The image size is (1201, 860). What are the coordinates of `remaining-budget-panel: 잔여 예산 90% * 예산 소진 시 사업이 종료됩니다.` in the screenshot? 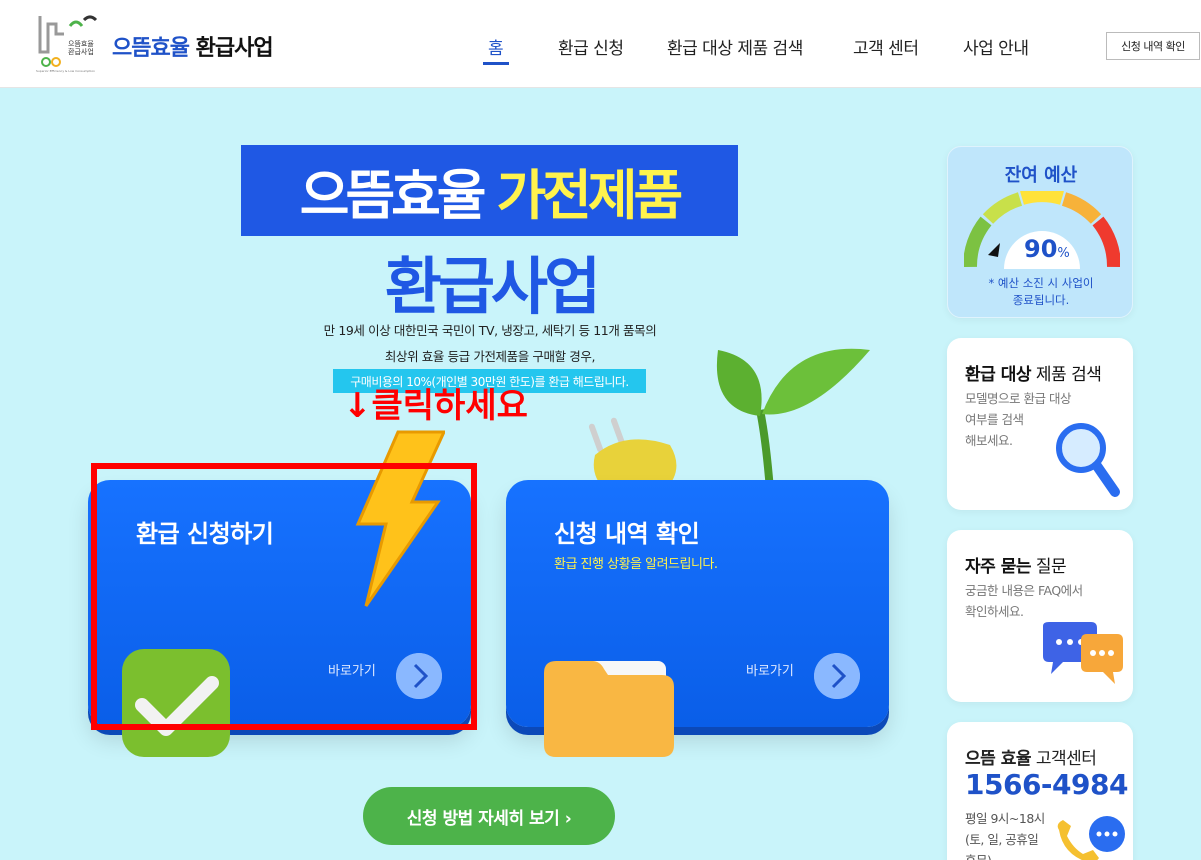 It's located at (1040, 232).